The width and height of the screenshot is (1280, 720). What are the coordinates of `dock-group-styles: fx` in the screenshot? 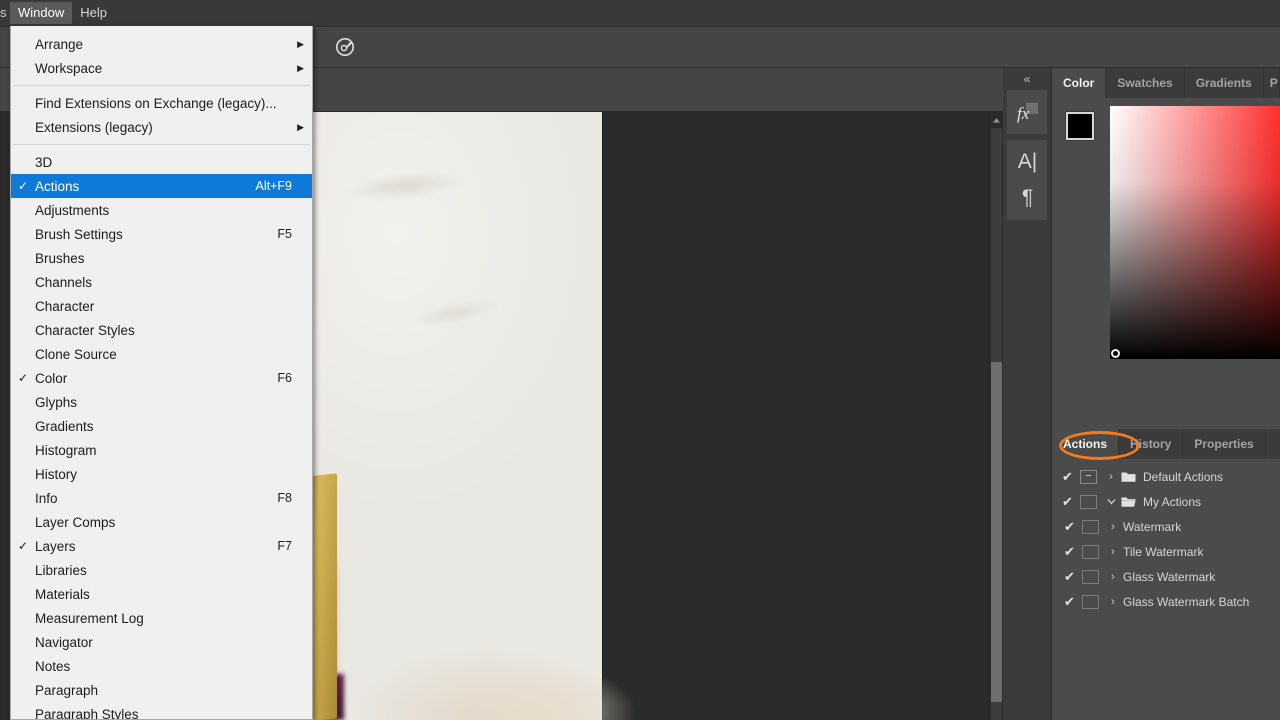 It's located at (1027, 112).